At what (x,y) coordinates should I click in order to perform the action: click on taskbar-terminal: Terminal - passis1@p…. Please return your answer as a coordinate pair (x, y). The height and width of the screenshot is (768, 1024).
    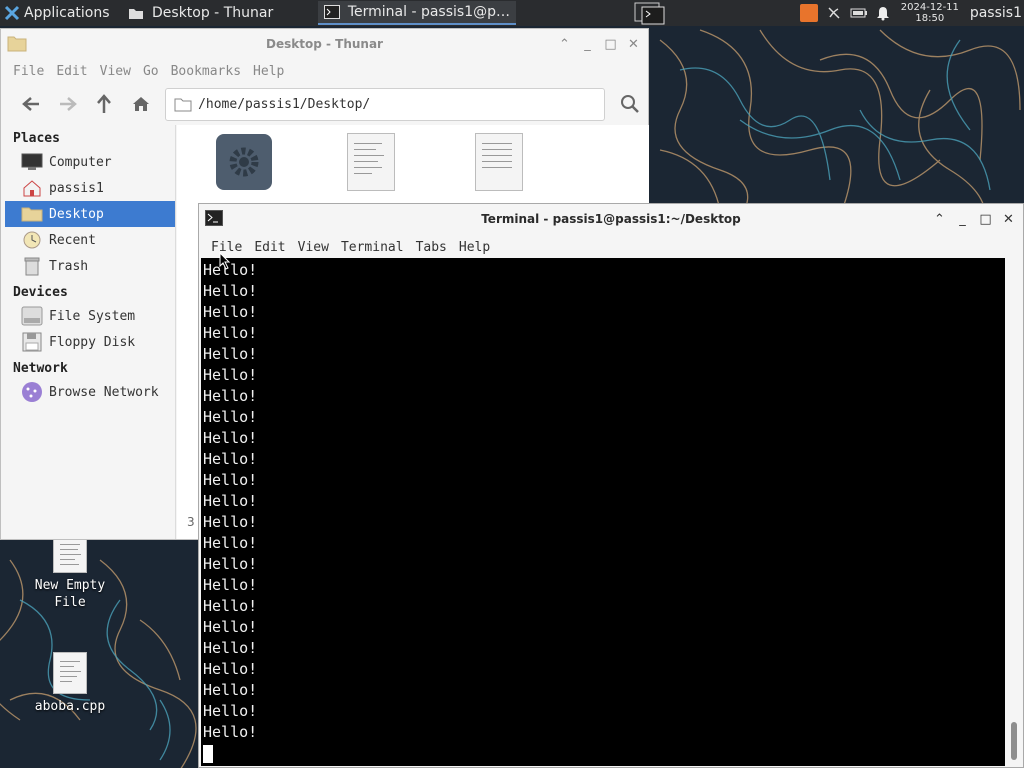
    Looking at the image, I should click on (417, 13).